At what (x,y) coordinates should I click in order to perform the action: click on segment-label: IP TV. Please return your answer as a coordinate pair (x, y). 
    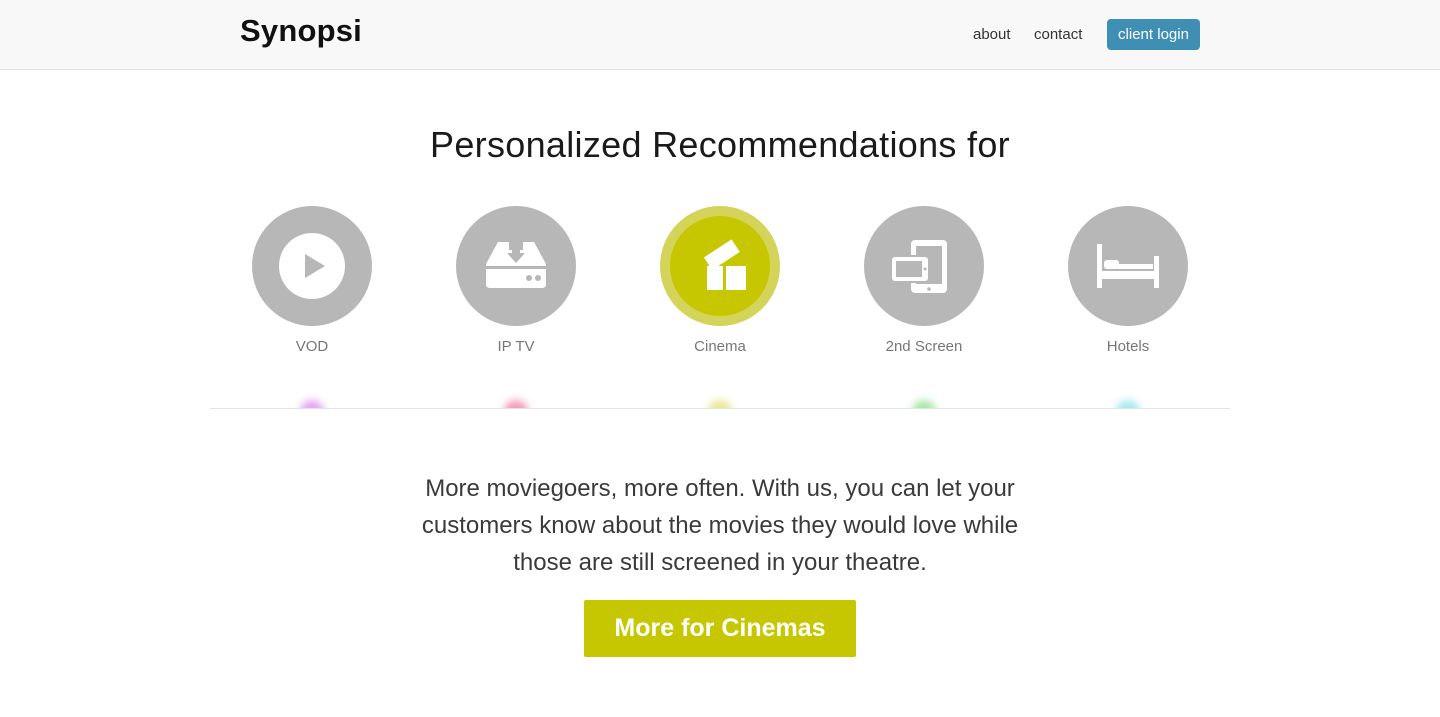
    Looking at the image, I should click on (516, 346).